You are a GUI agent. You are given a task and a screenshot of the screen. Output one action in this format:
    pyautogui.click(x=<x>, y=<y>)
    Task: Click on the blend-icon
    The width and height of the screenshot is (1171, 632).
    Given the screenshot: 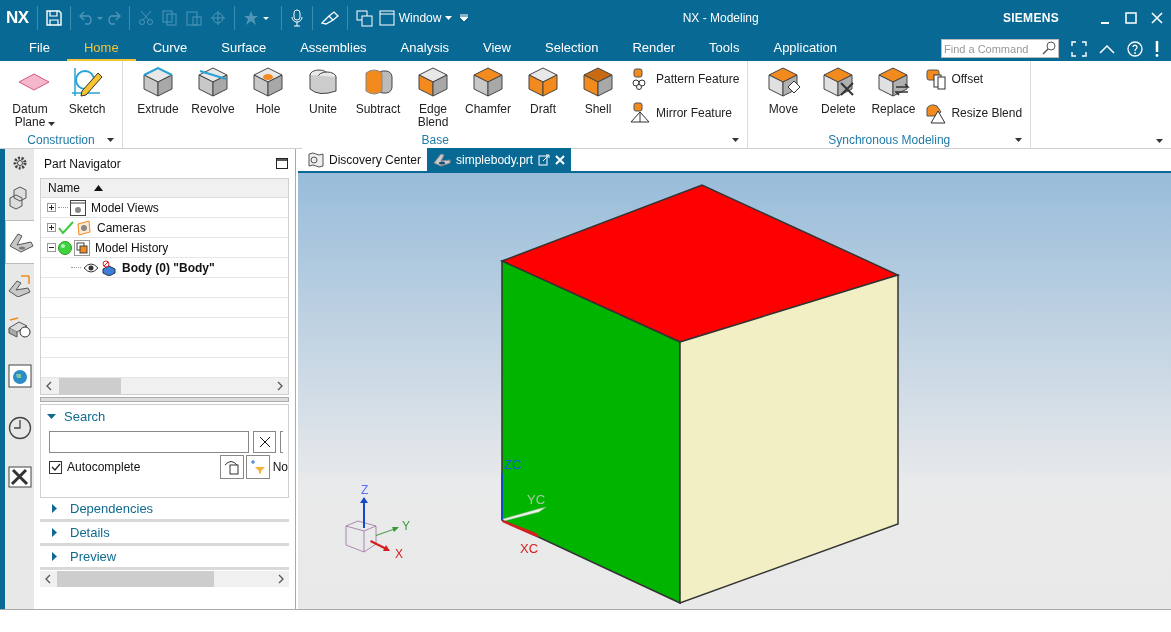 What is the action you would take?
    pyautogui.click(x=936, y=113)
    